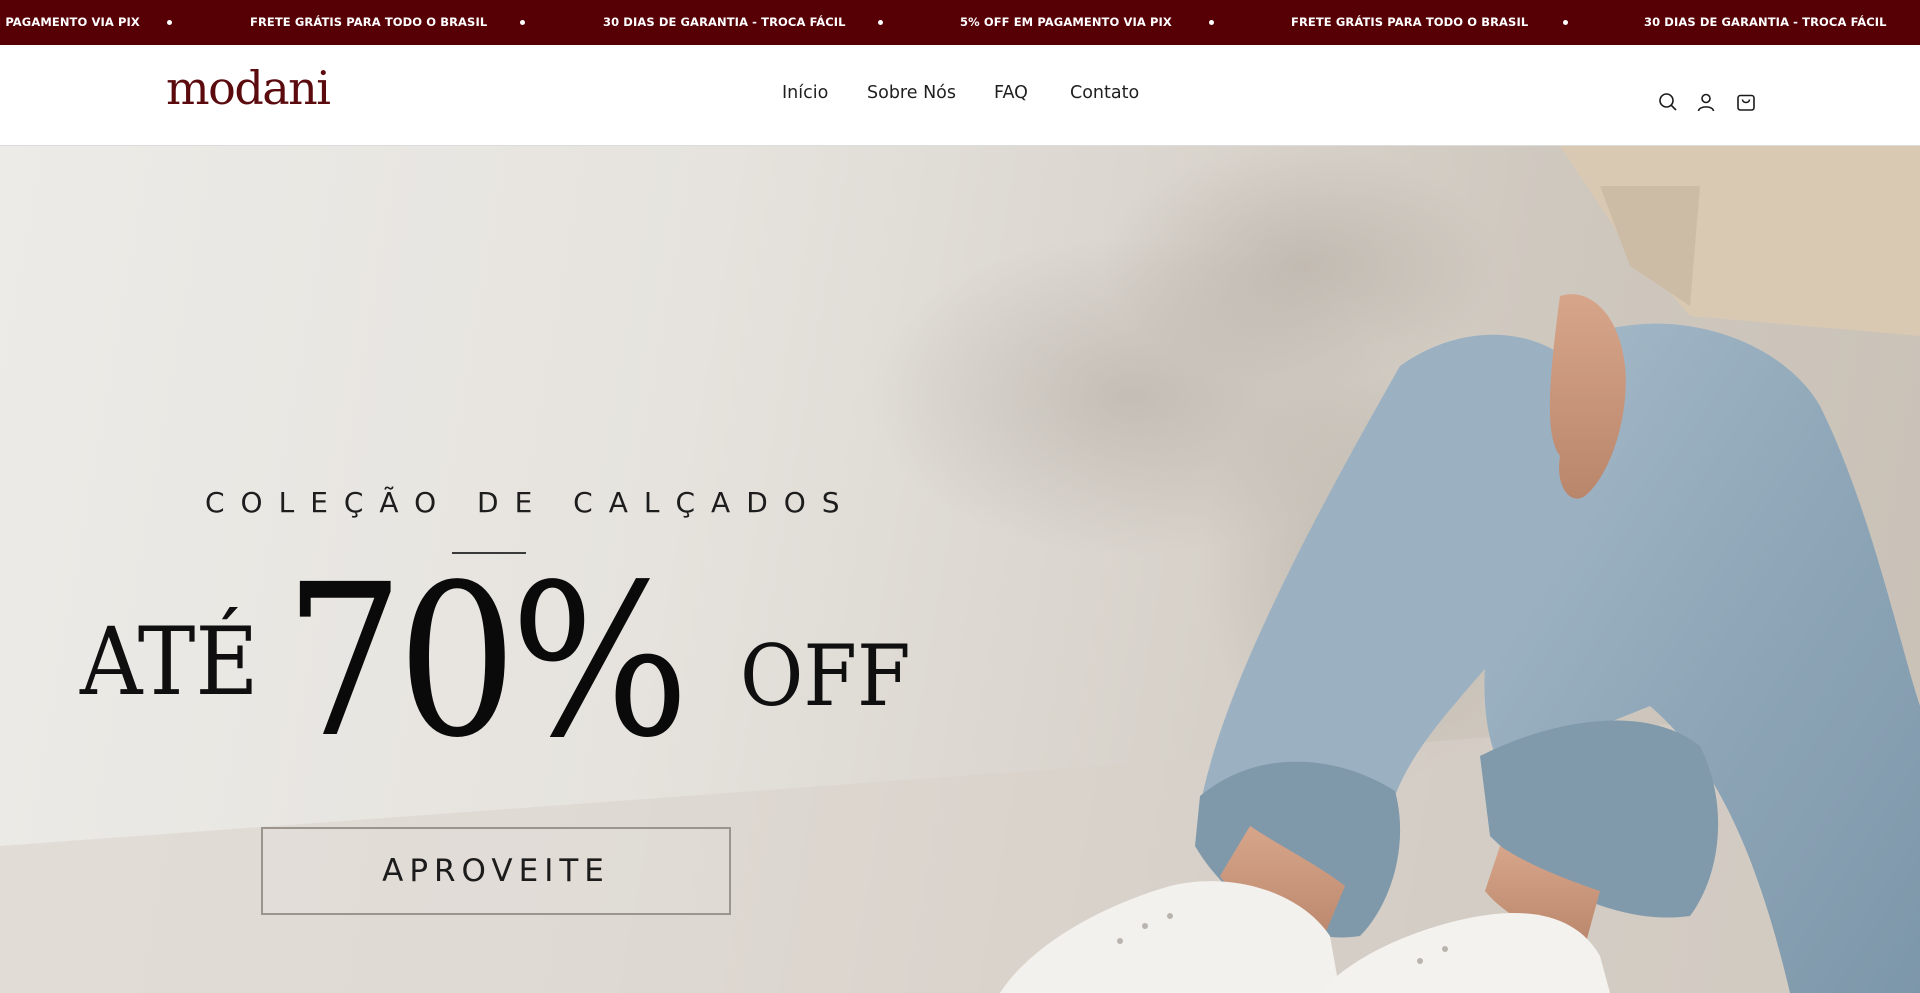 The image size is (1920, 993). What do you see at coordinates (1746, 102) in the screenshot?
I see `cart-icon` at bounding box center [1746, 102].